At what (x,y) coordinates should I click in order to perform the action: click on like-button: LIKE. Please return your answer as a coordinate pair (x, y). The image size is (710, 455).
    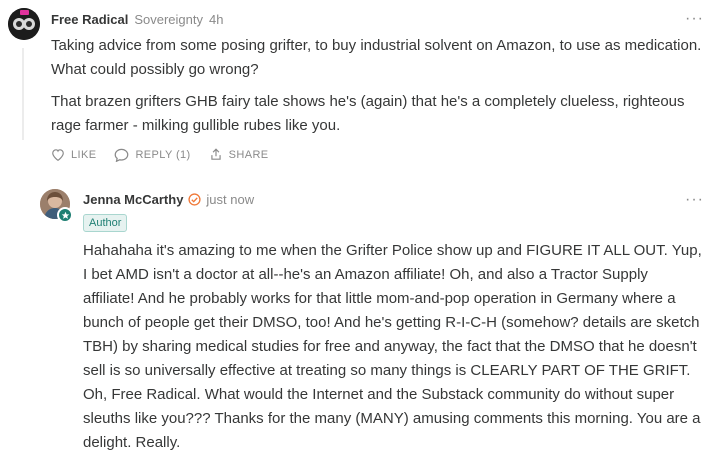
    Looking at the image, I should click on (73, 154).